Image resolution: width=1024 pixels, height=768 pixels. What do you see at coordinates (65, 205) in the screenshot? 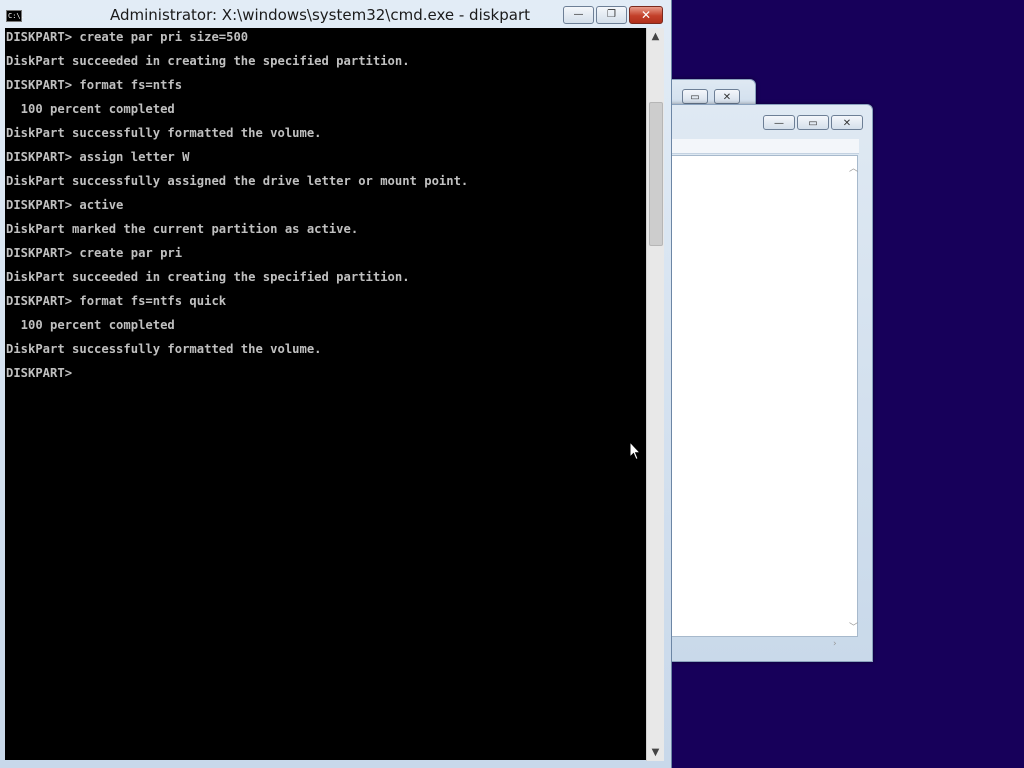
I see `console-line: DISKPART> active` at bounding box center [65, 205].